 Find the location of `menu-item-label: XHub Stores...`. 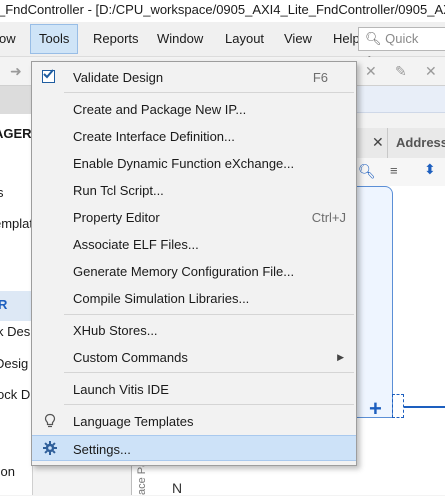

menu-item-label: XHub Stores... is located at coordinates (115, 330).